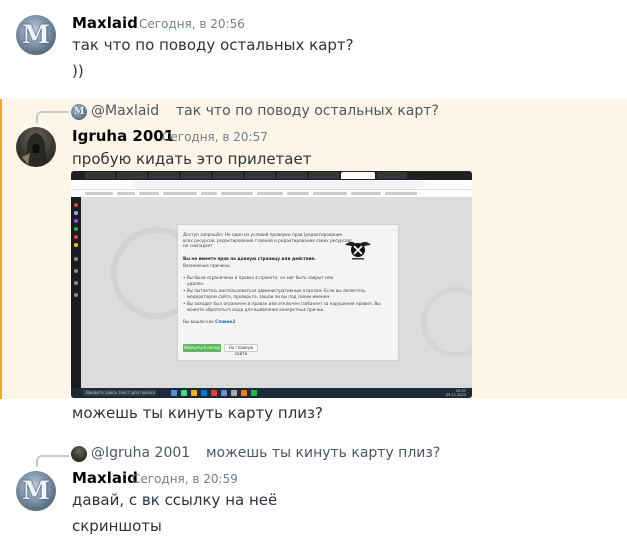  I want to click on hooded-figure-icon, so click(35, 149).